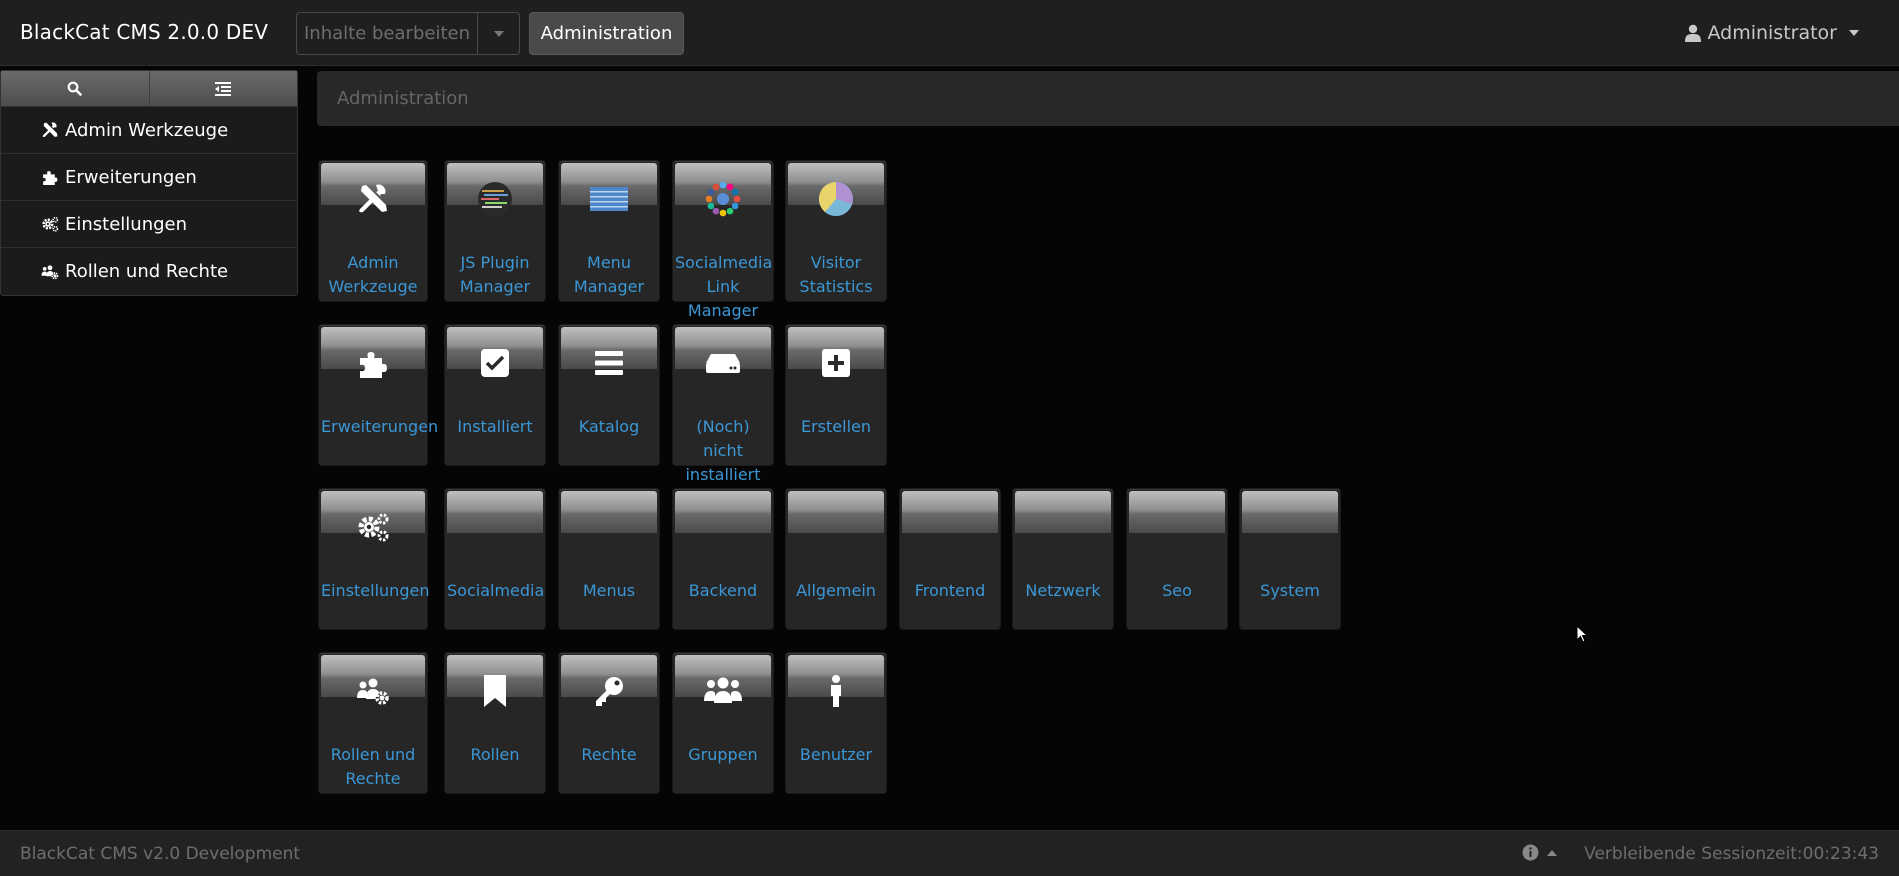 The height and width of the screenshot is (876, 1899). I want to click on admin-tile-menu-manager: Menu Manager, so click(609, 231).